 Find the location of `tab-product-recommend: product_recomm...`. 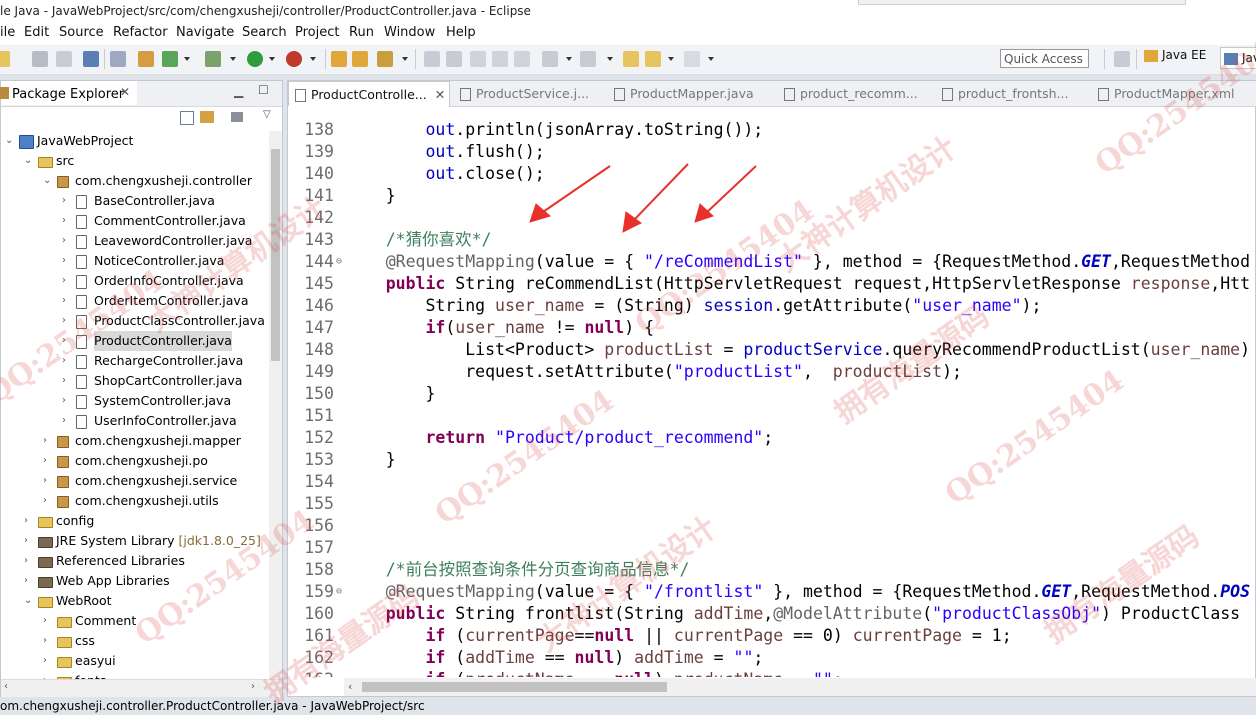

tab-product-recommend: product_recomm... is located at coordinates (849, 93).